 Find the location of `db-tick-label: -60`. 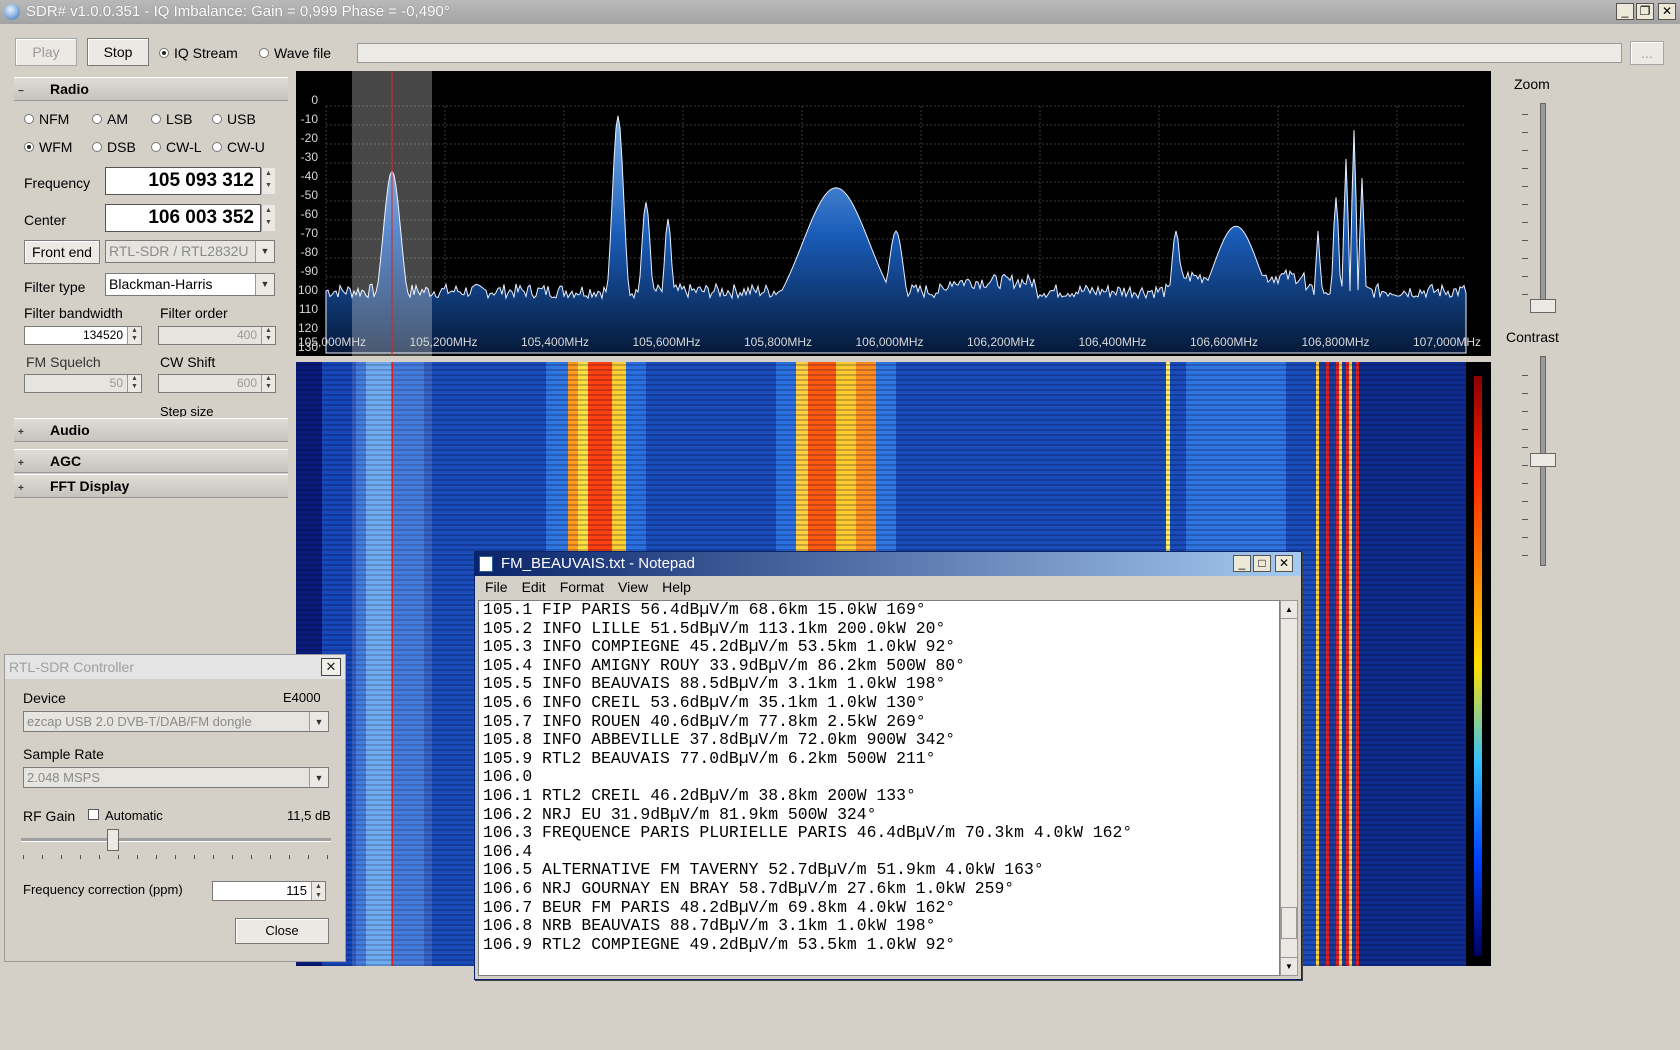

db-tick-label: -60 is located at coordinates (309, 214).